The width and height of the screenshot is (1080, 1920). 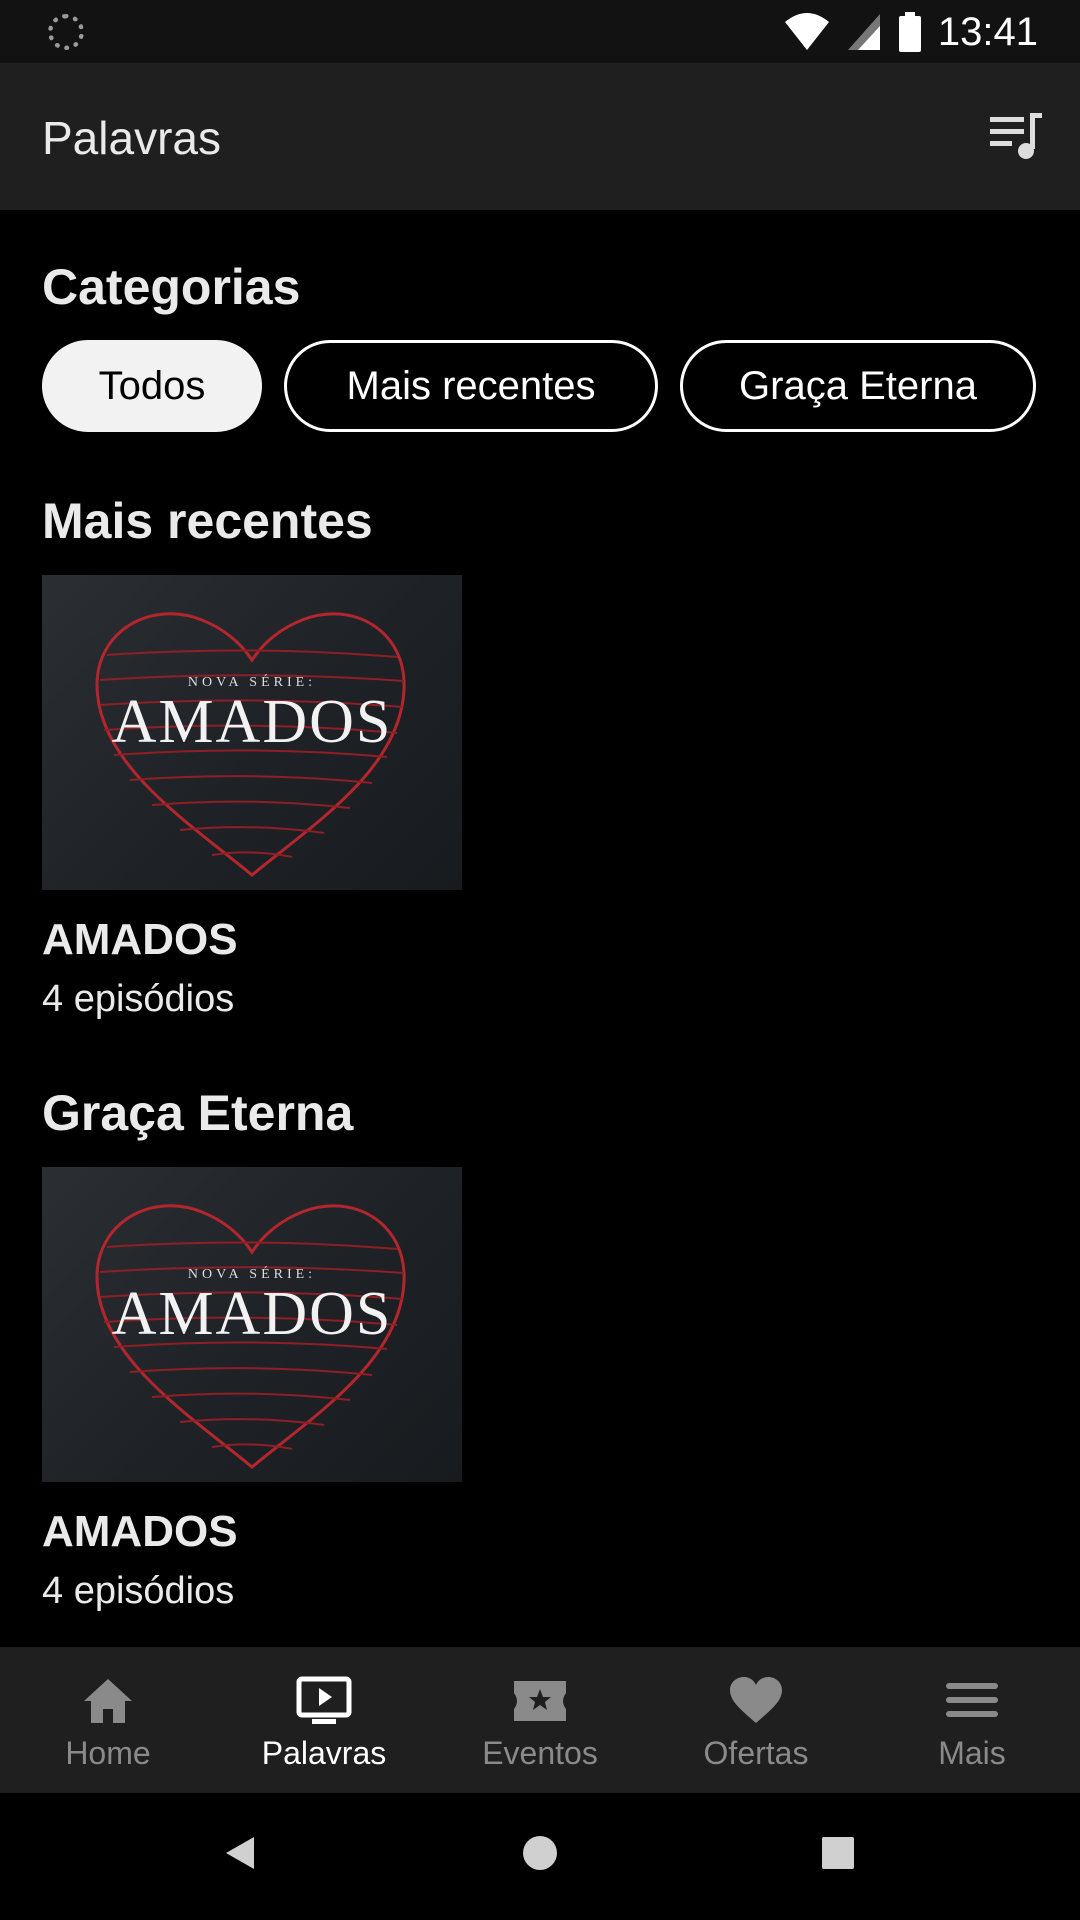 I want to click on chip-graca-eterna: Graça Eterna, so click(x=858, y=386).